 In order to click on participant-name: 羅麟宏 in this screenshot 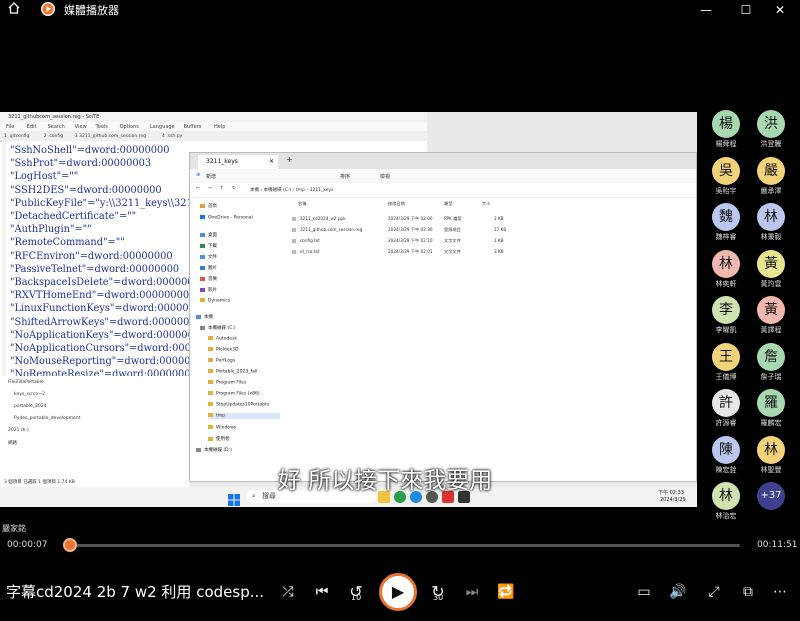, I will do `click(771, 423)`.